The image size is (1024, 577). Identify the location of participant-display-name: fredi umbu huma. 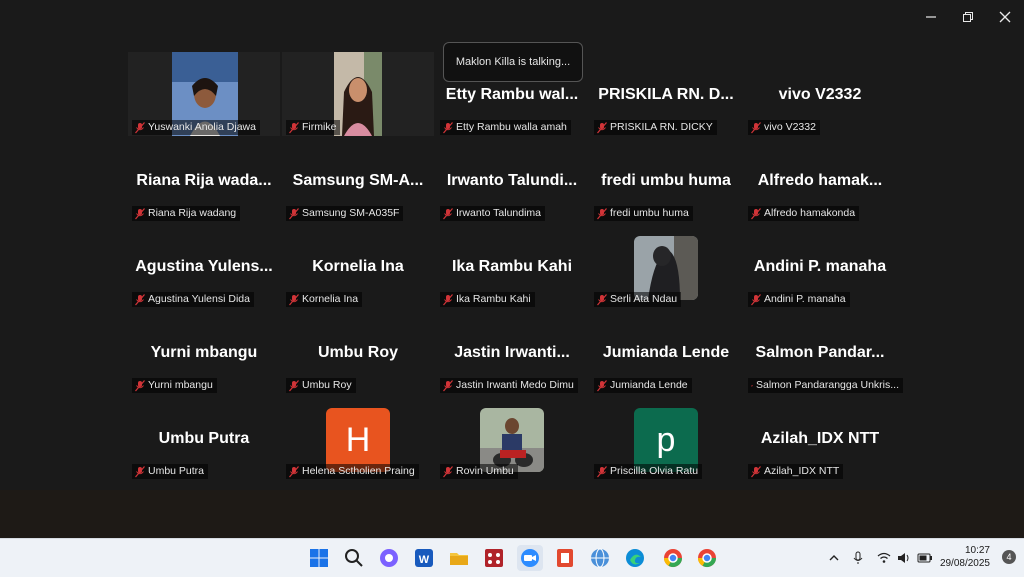
(666, 180).